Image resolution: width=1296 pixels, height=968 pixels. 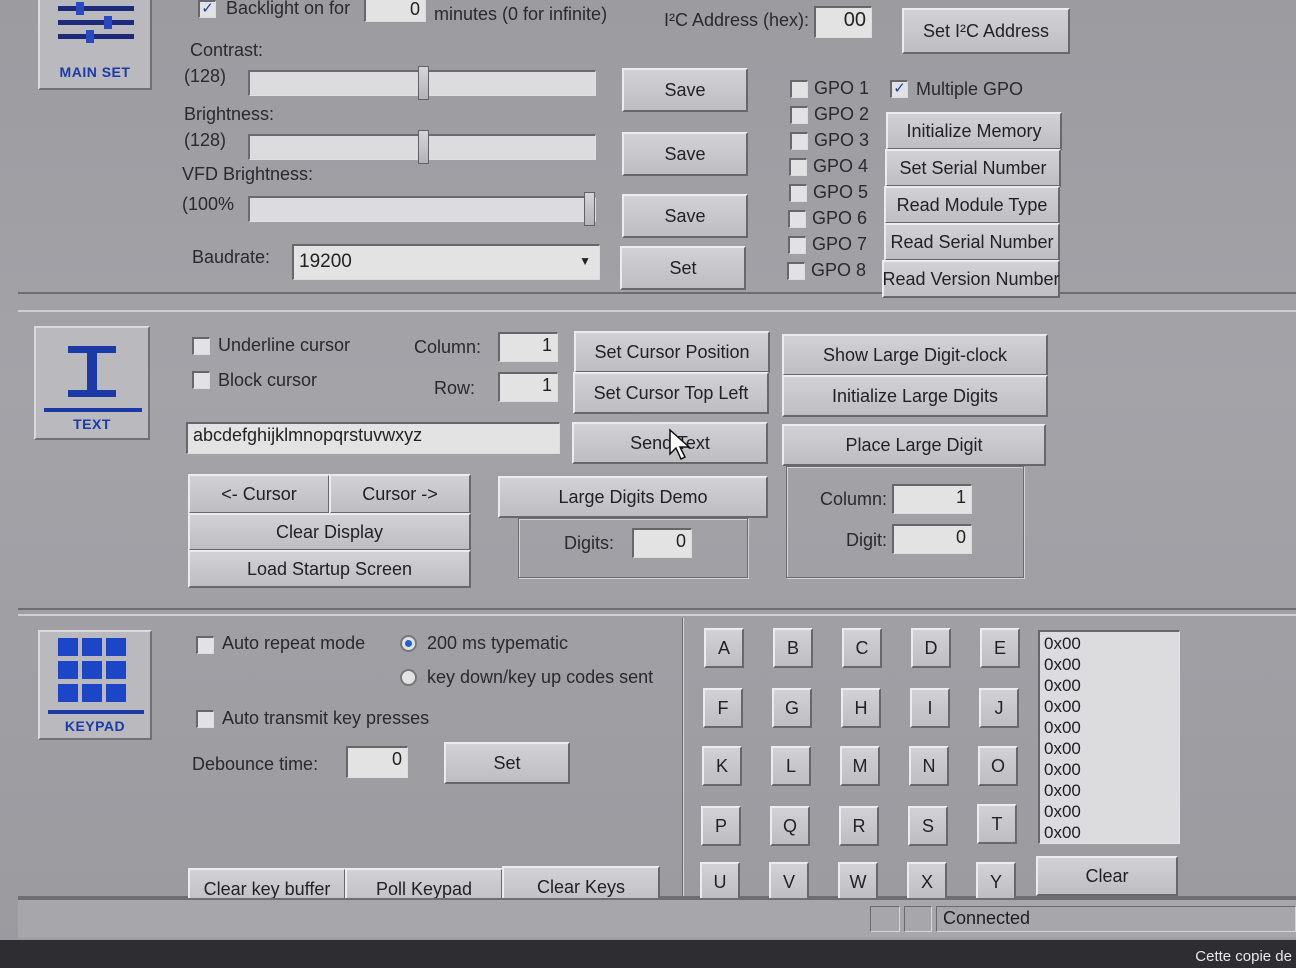 What do you see at coordinates (671, 393) in the screenshot?
I see `set-cursor-top-left-button: Set Cursor Top Left` at bounding box center [671, 393].